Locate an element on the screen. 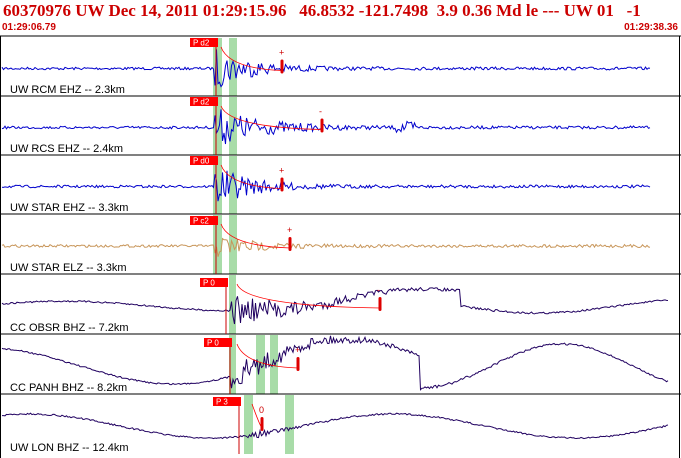 This screenshot has width=681, height=458. station-label: UW LON BHZ -- 12.4km is located at coordinates (69, 448).